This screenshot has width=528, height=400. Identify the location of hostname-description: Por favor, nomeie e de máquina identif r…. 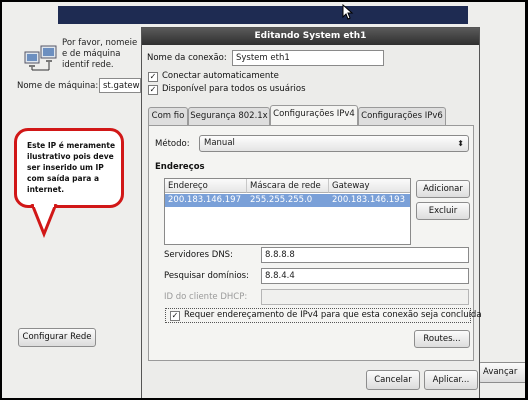
(100, 54).